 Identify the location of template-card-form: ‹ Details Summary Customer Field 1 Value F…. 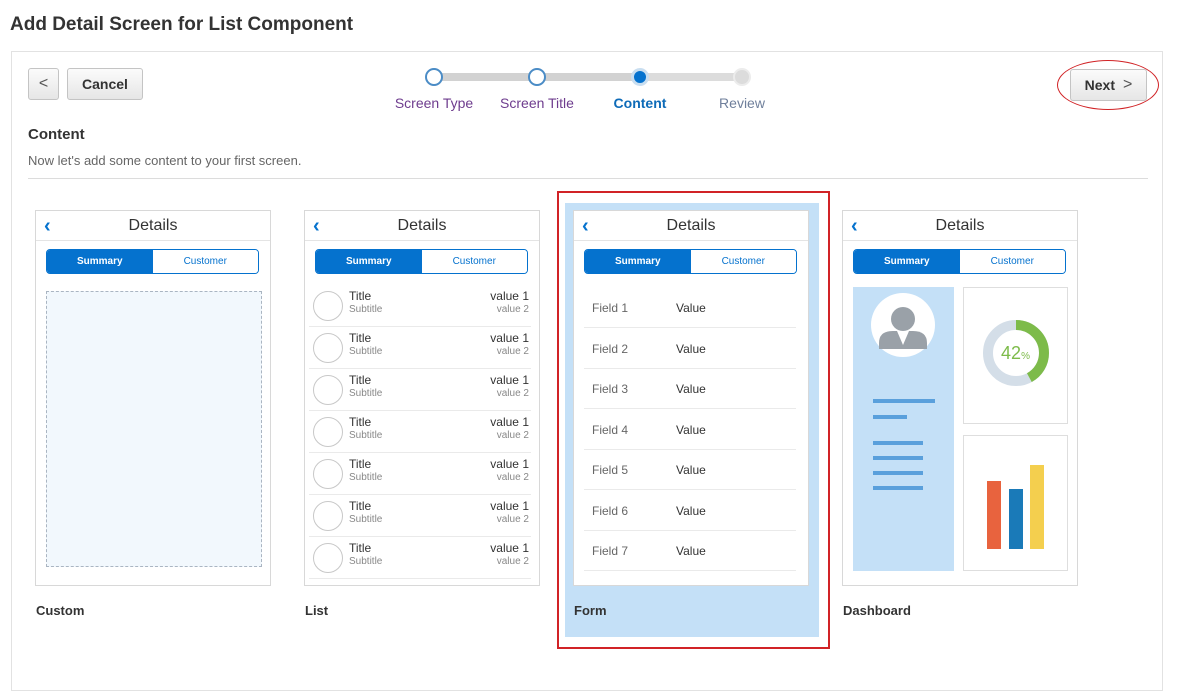
(691, 398).